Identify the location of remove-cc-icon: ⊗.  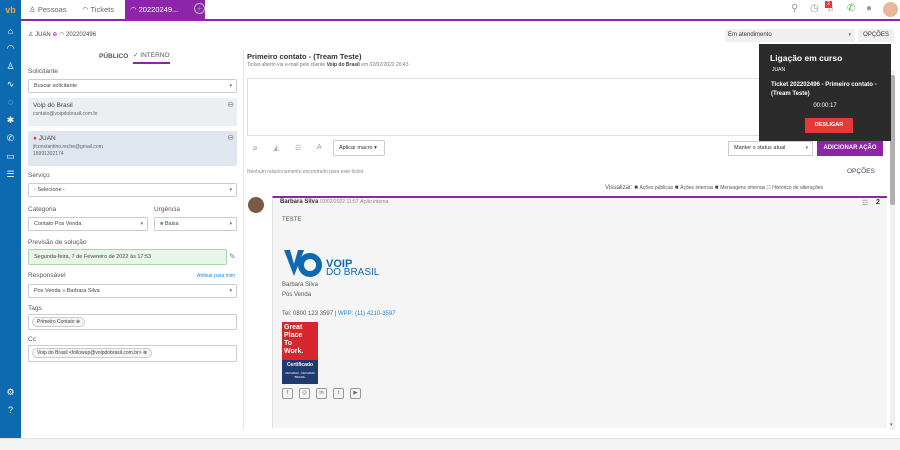
(145, 353).